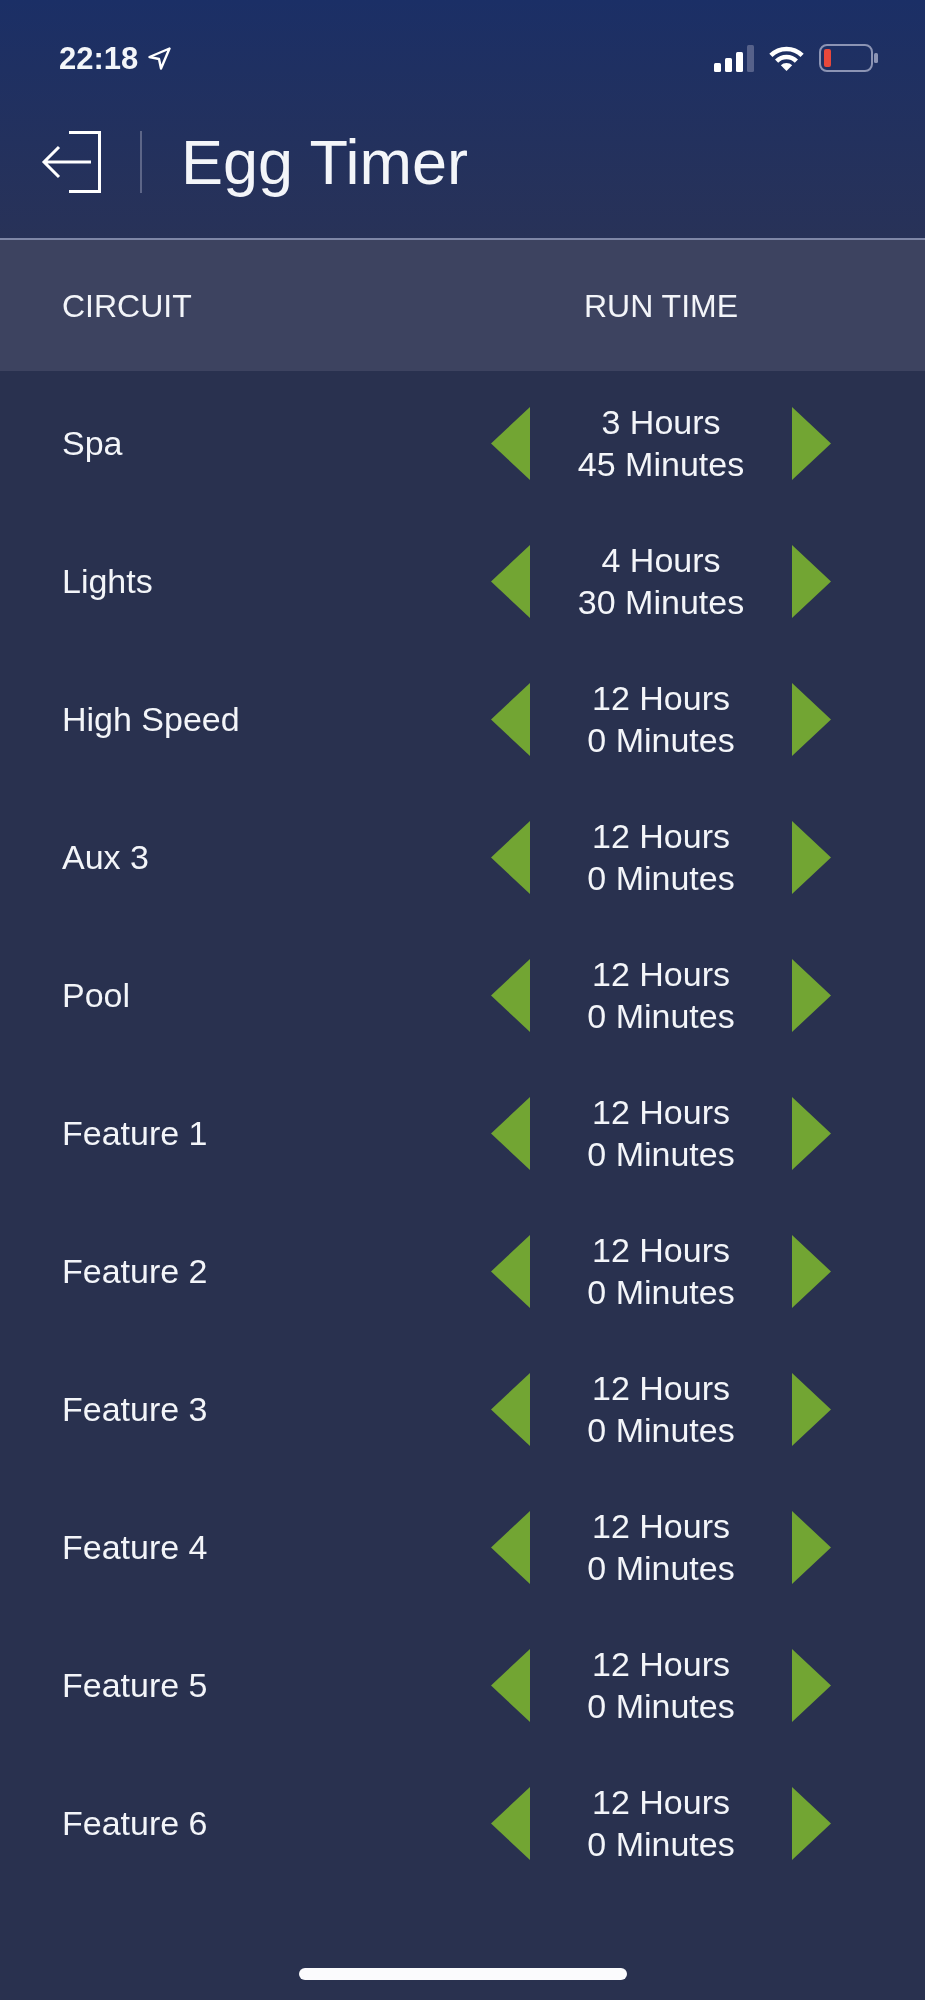 The width and height of the screenshot is (925, 2000). Describe the element at coordinates (661, 422) in the screenshot. I see `run-time-hours: 3 Hours` at that location.